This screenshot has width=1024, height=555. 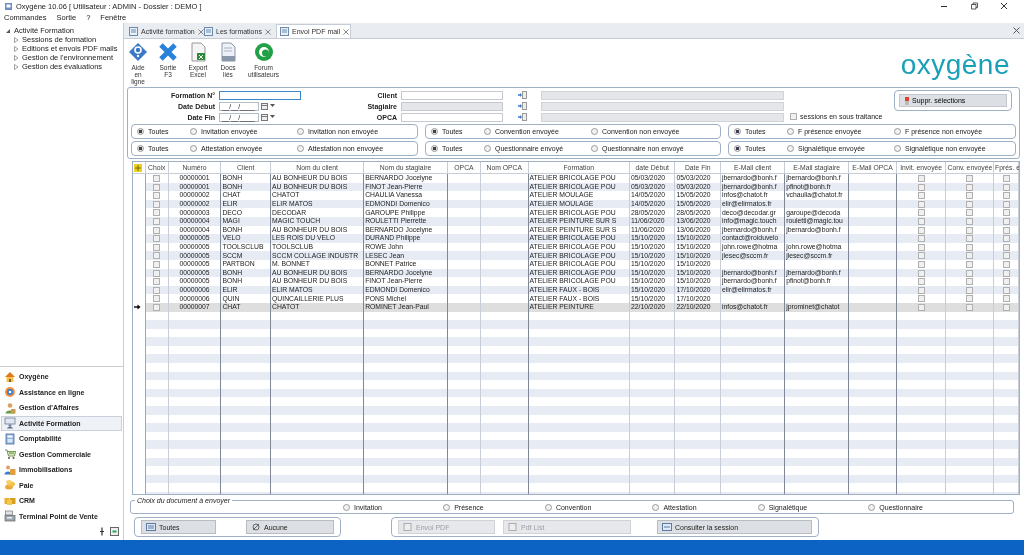 What do you see at coordinates (102, 531) in the screenshot?
I see `pin-icon` at bounding box center [102, 531].